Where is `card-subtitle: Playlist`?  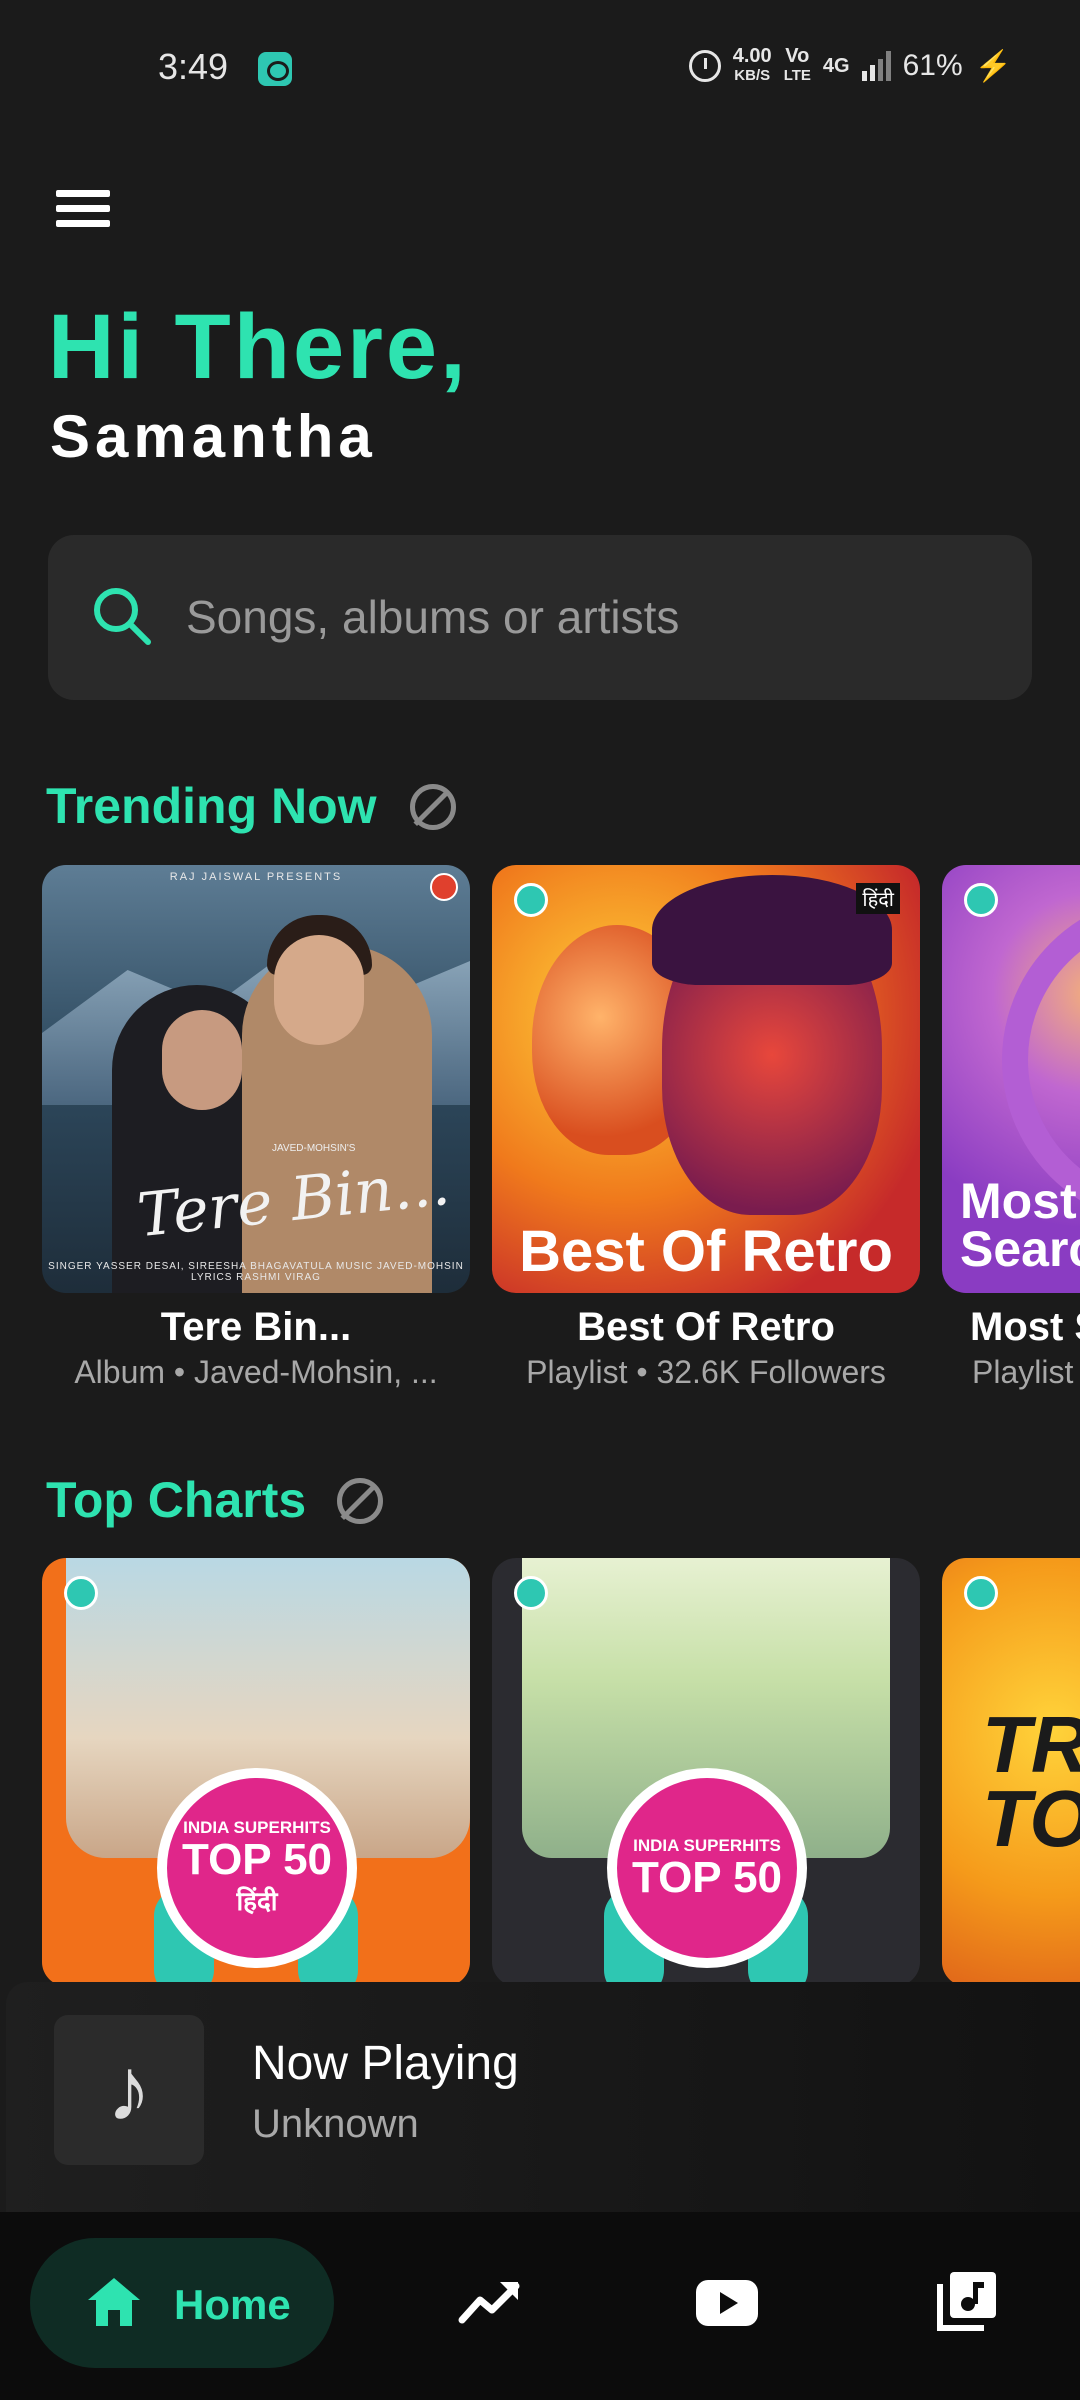
card-subtitle: Playlist is located at coordinates (1023, 1372).